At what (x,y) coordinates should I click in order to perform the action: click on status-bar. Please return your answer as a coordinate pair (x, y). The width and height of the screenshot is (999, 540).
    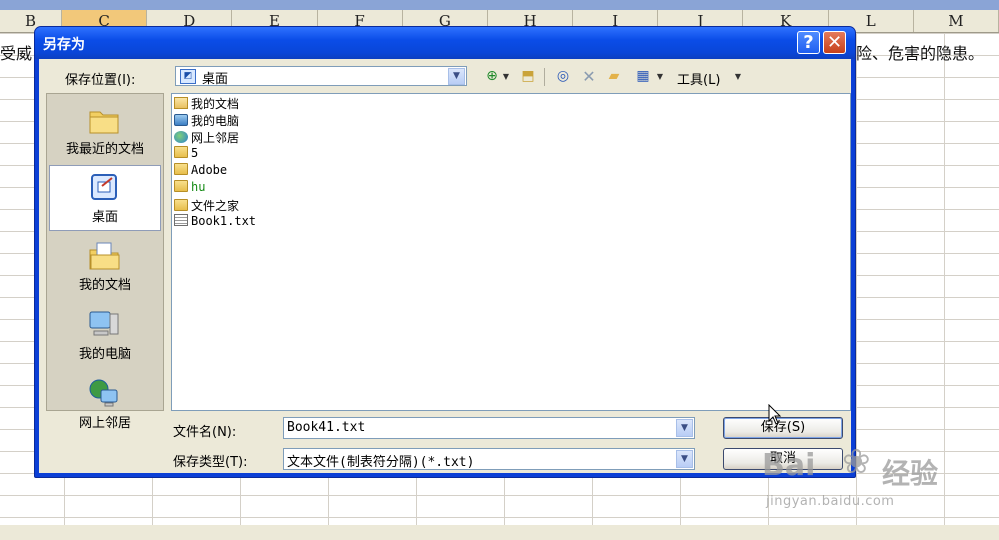
    Looking at the image, I should click on (499, 532).